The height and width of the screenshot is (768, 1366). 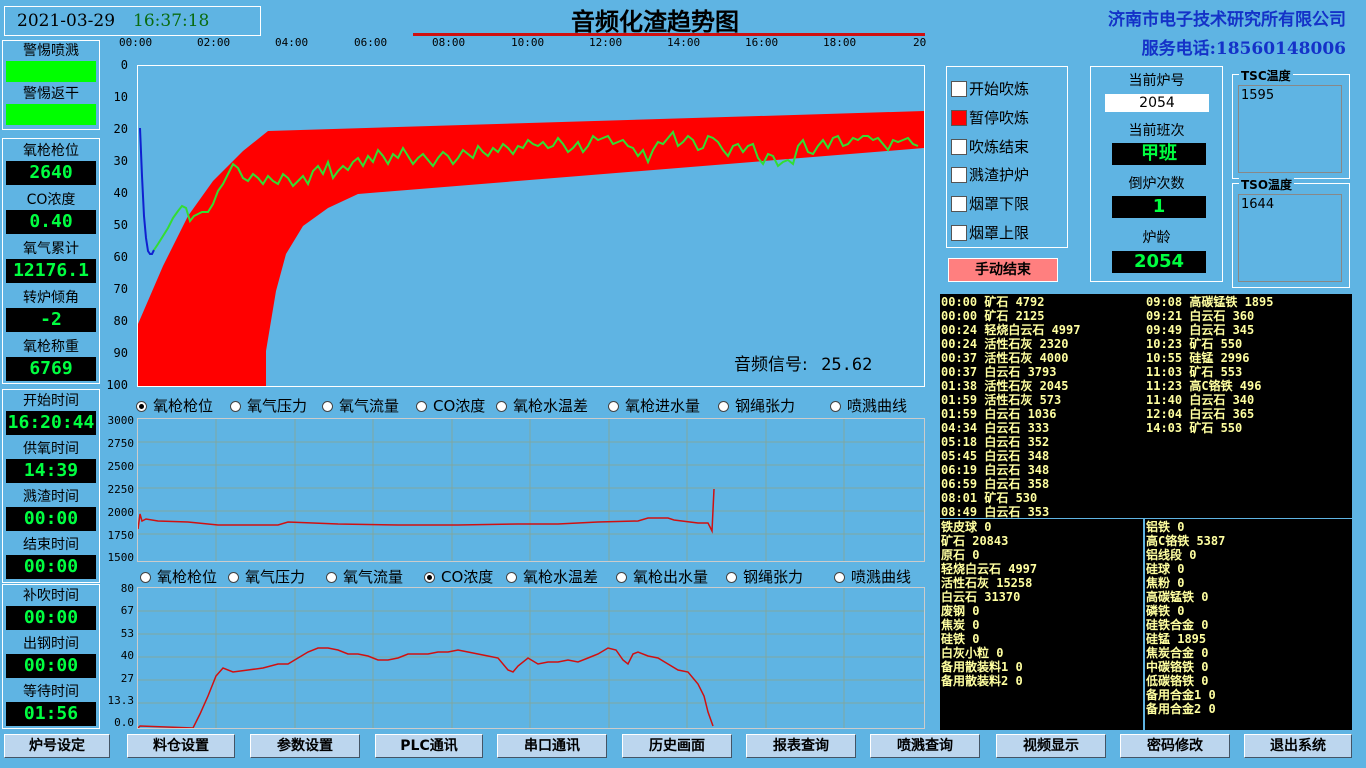 I want to click on x-tick: 10:00, so click(x=528, y=42).